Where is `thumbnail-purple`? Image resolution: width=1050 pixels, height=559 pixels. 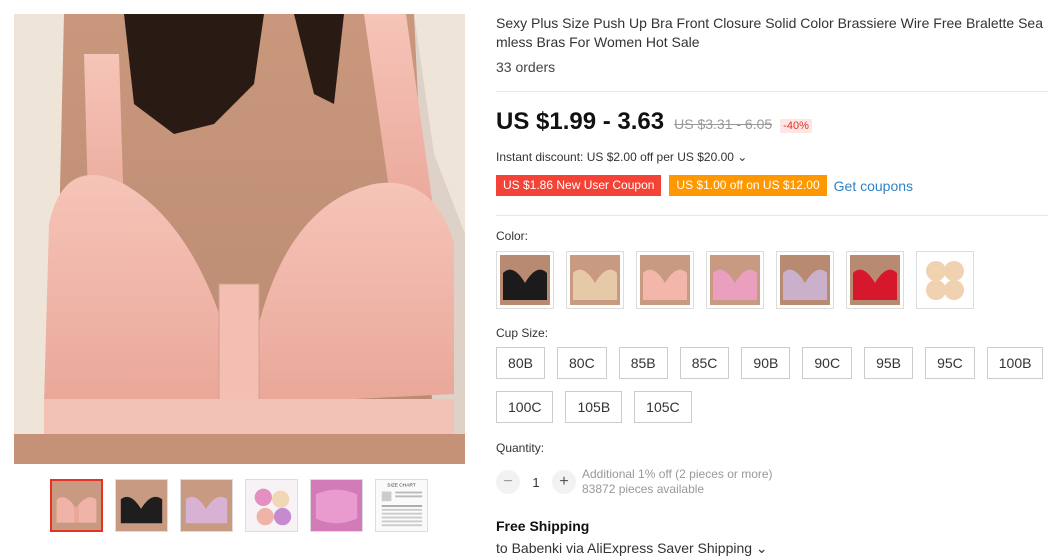 thumbnail-purple is located at coordinates (206, 505).